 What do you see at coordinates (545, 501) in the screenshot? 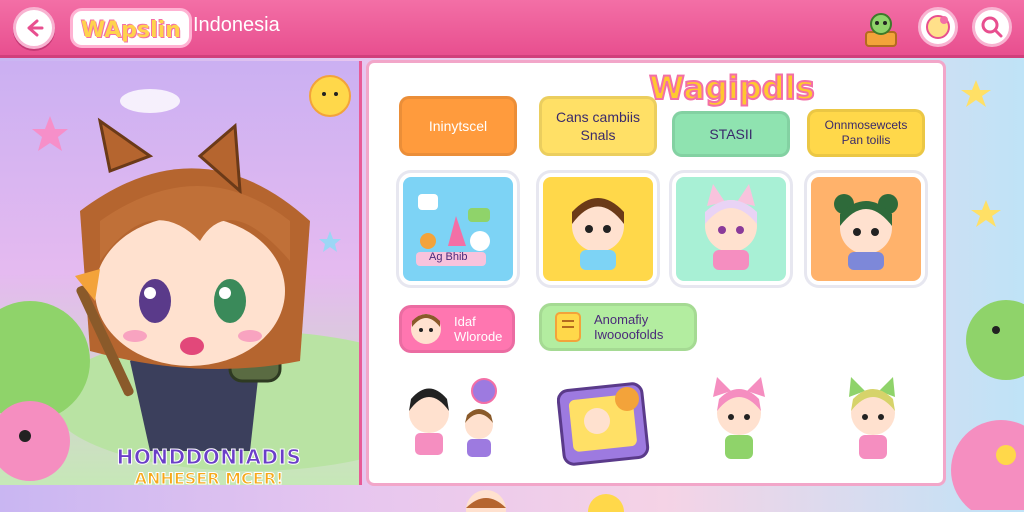
I see `bottom-decor` at bounding box center [545, 501].